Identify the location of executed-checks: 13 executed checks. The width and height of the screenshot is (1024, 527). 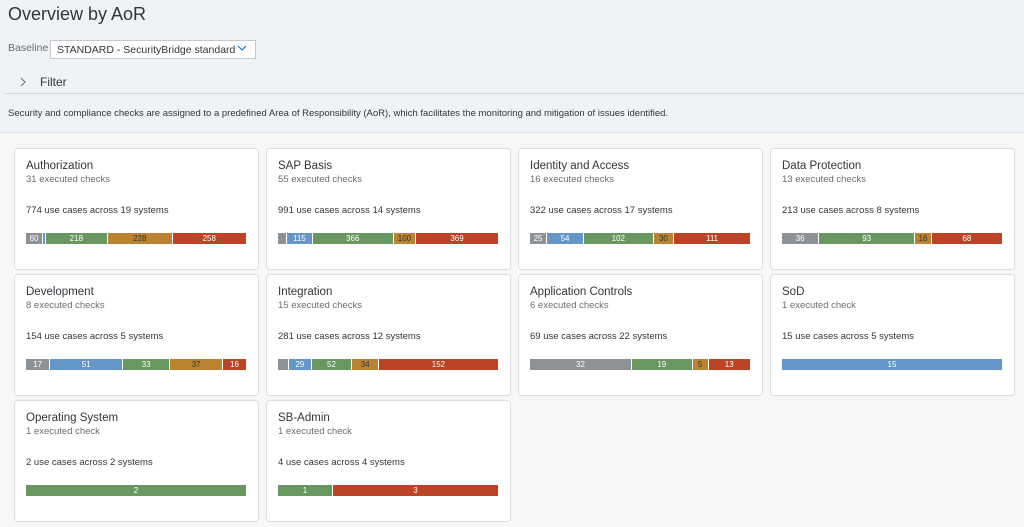
(824, 179).